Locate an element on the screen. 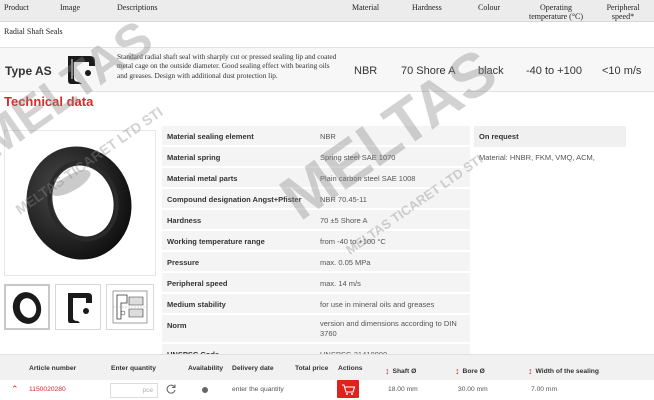 The width and height of the screenshot is (654, 400). oil-seal-photo is located at coordinates (79, 203).